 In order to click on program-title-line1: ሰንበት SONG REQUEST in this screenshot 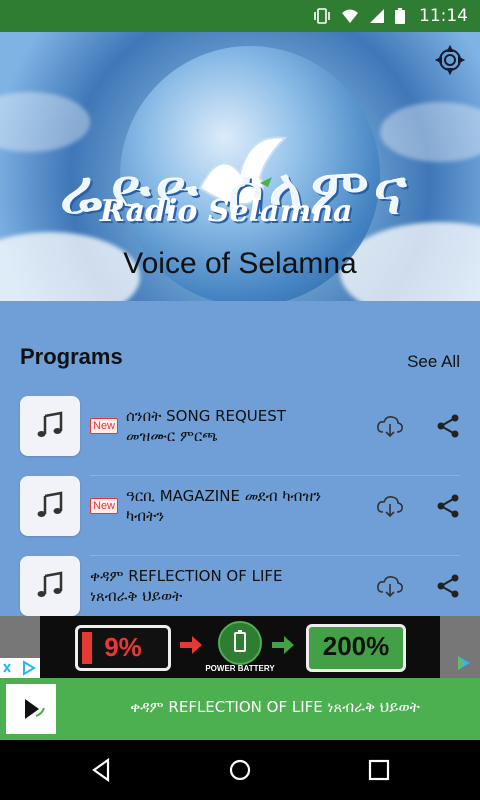, I will do `click(206, 416)`.